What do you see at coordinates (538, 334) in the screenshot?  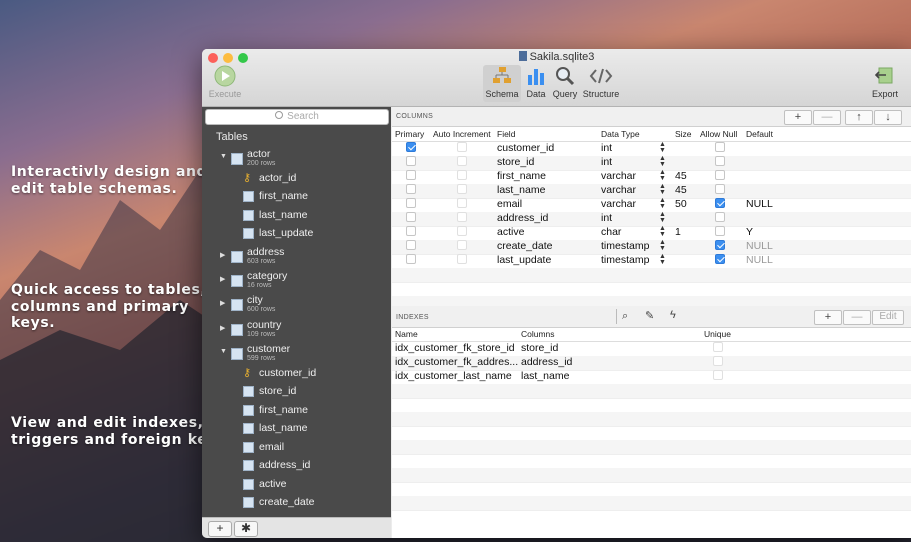 I see `header-columns: Columns` at bounding box center [538, 334].